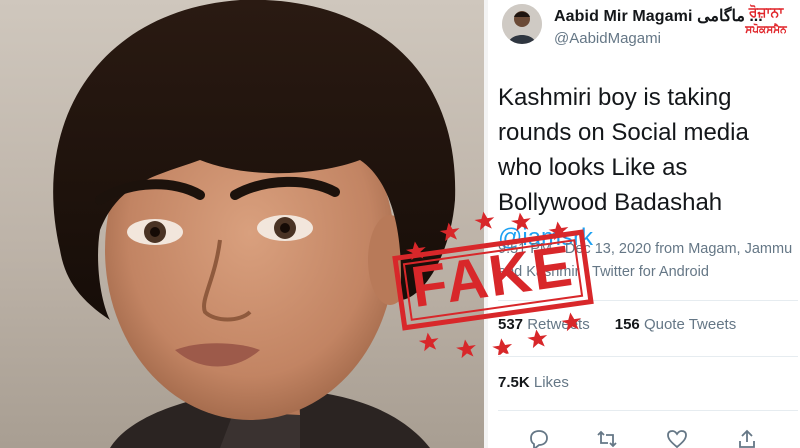 The height and width of the screenshot is (448, 800). I want to click on publisher-logo: ਰੋਜ਼ਾਨਾ ਸਪੋਕਸਮੈਨ, so click(766, 25).